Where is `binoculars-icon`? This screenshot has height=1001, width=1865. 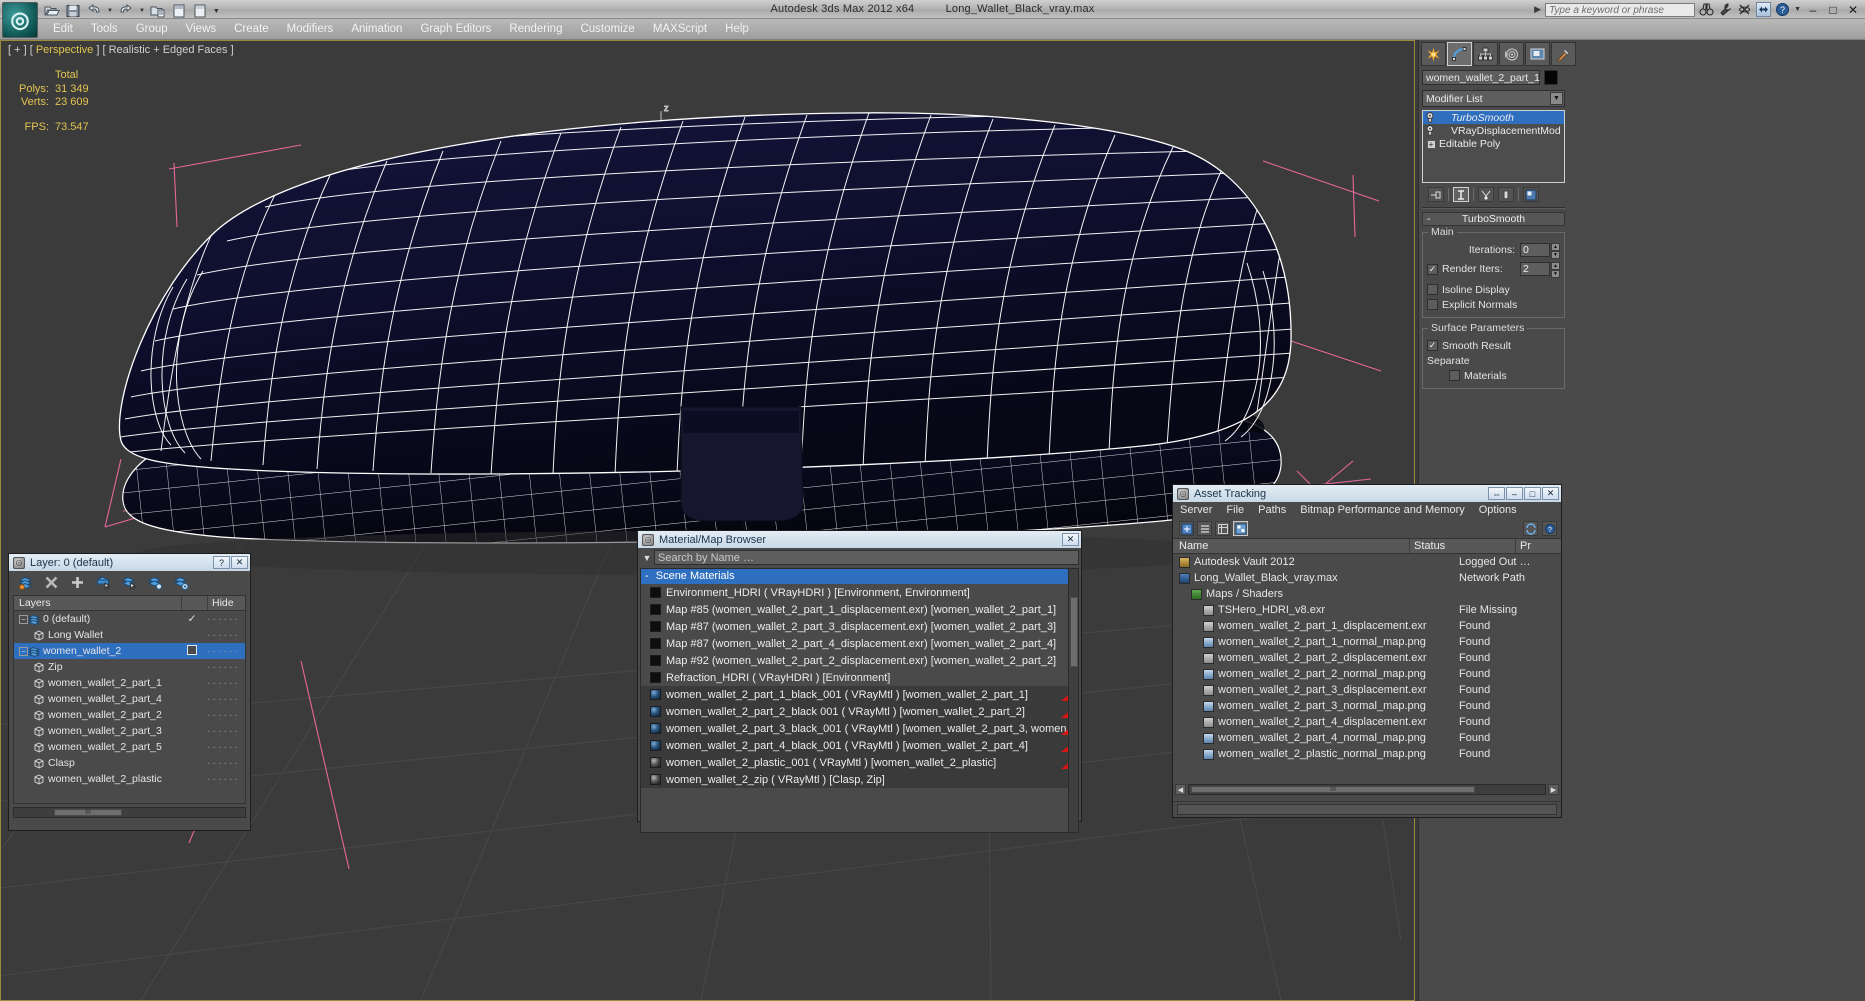
binoculars-icon is located at coordinates (1706, 9).